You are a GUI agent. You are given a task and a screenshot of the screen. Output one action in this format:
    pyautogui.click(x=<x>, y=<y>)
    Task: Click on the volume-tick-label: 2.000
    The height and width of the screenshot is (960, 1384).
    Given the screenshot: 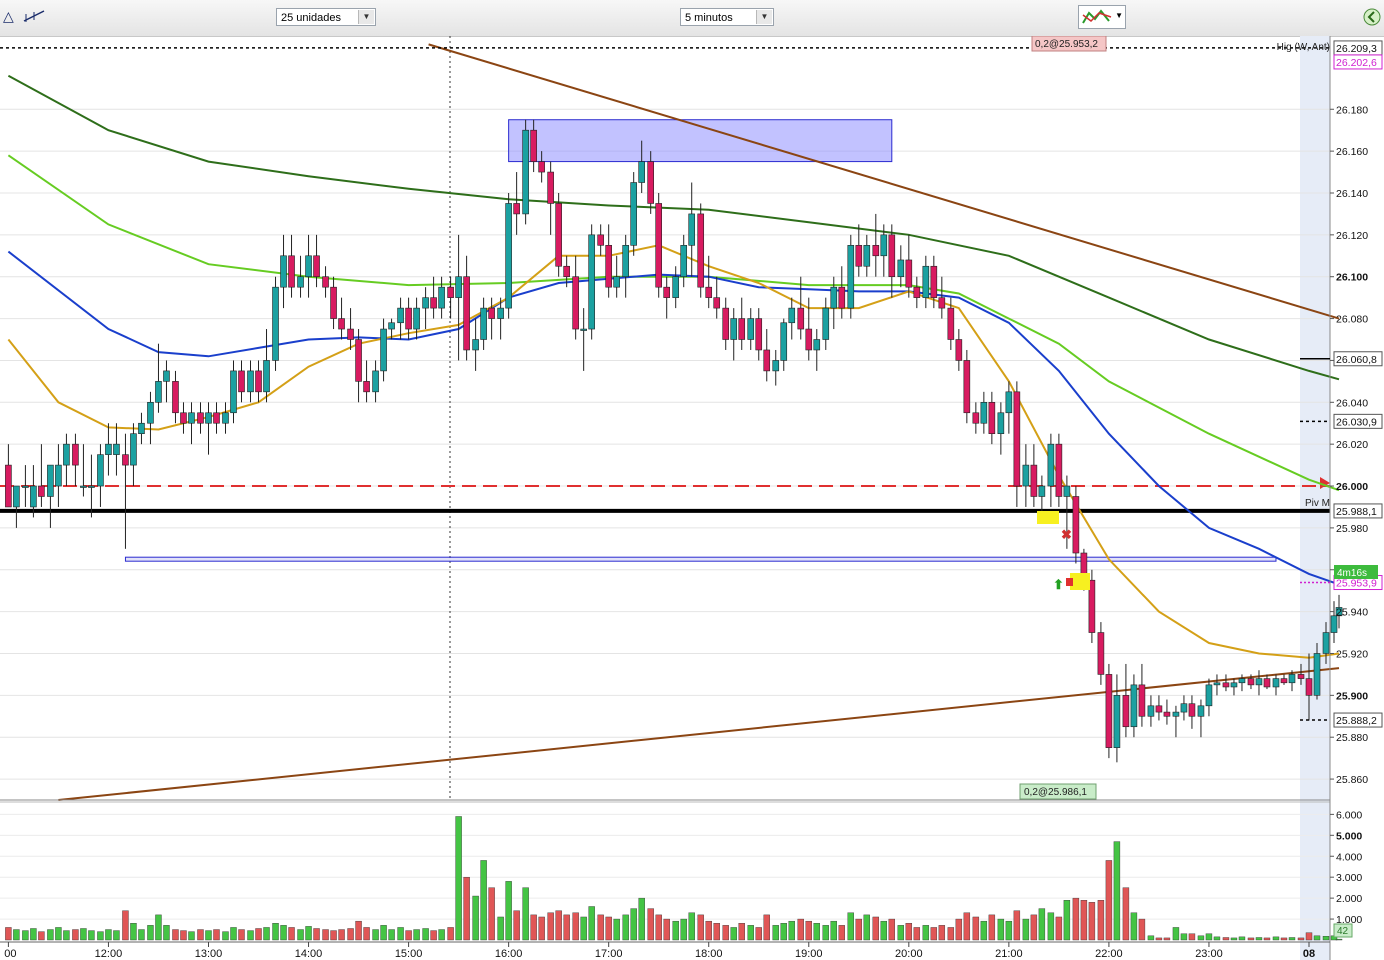 What is the action you would take?
    pyautogui.click(x=1349, y=899)
    